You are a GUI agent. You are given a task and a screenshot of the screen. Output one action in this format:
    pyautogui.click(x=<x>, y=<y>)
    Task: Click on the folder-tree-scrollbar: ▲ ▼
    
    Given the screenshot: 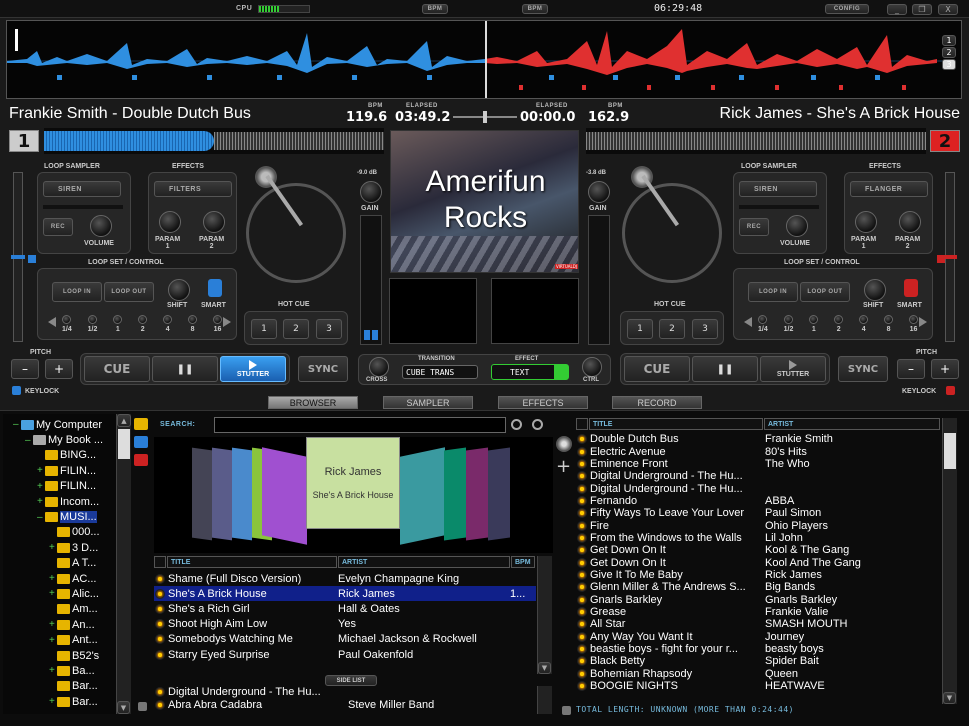 What is the action you would take?
    pyautogui.click(x=123, y=564)
    